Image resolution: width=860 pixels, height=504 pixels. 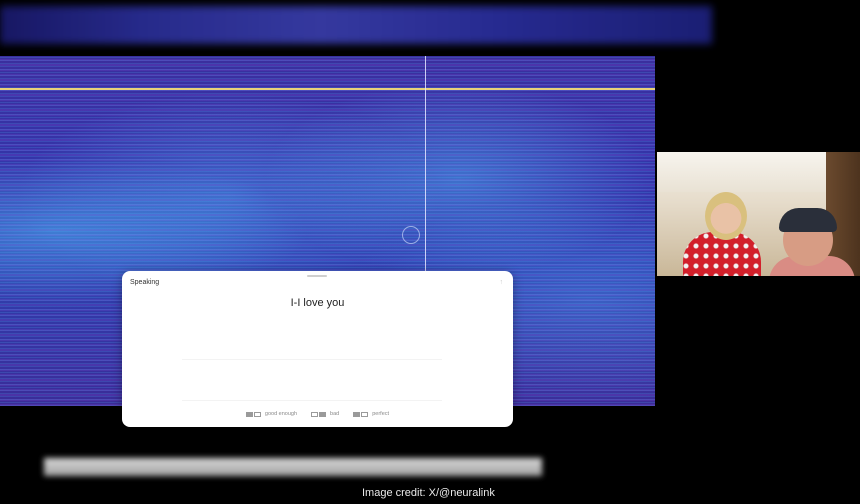 What do you see at coordinates (361, 414) in the screenshot?
I see `two-box-left-icon` at bounding box center [361, 414].